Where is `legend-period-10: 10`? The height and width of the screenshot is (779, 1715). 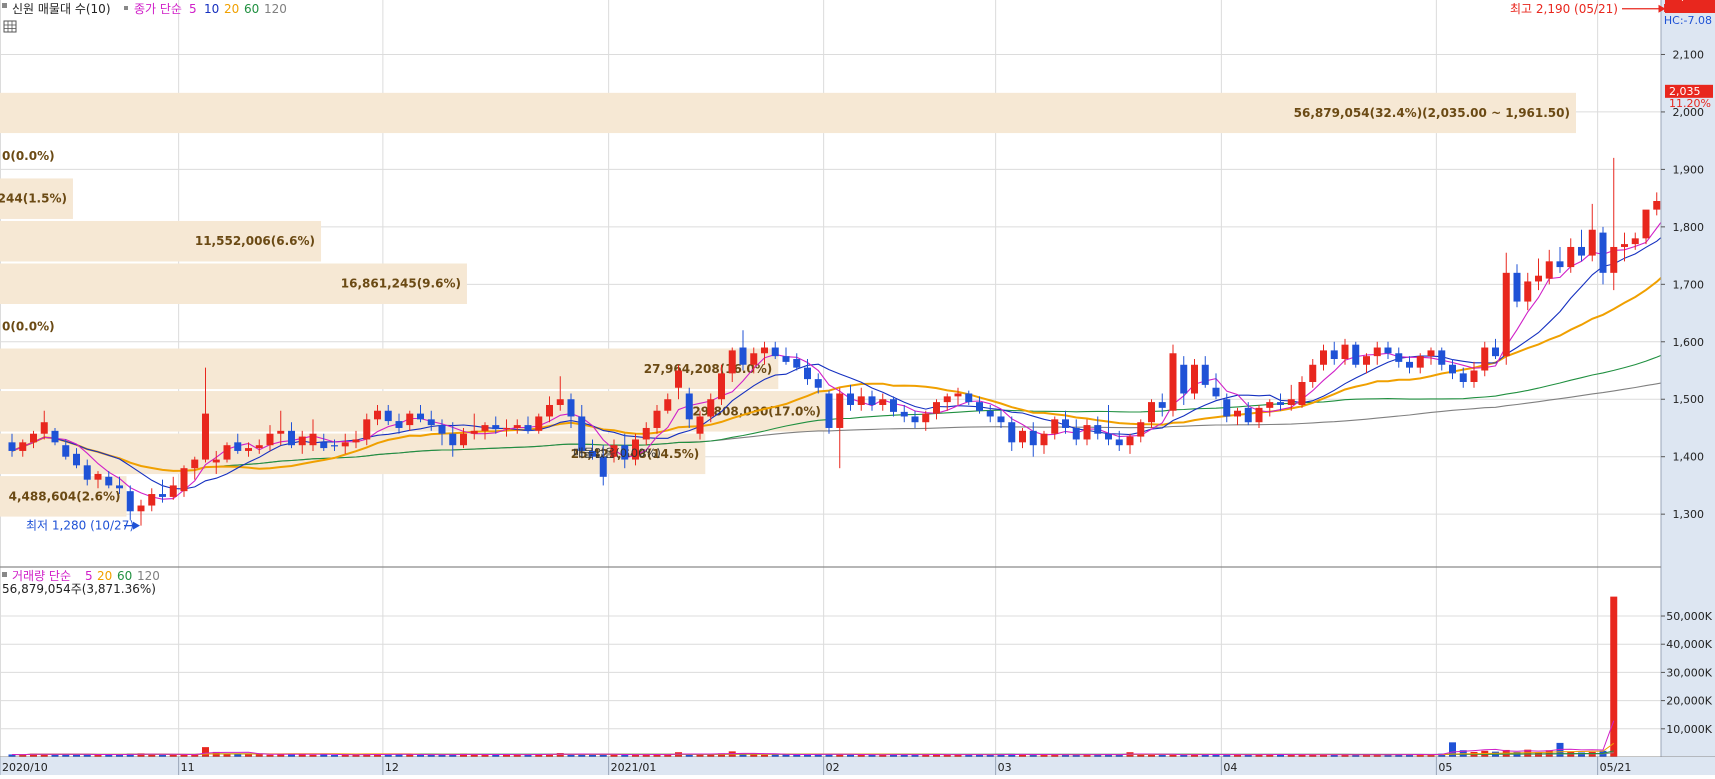 legend-period-10: 10 is located at coordinates (211, 9).